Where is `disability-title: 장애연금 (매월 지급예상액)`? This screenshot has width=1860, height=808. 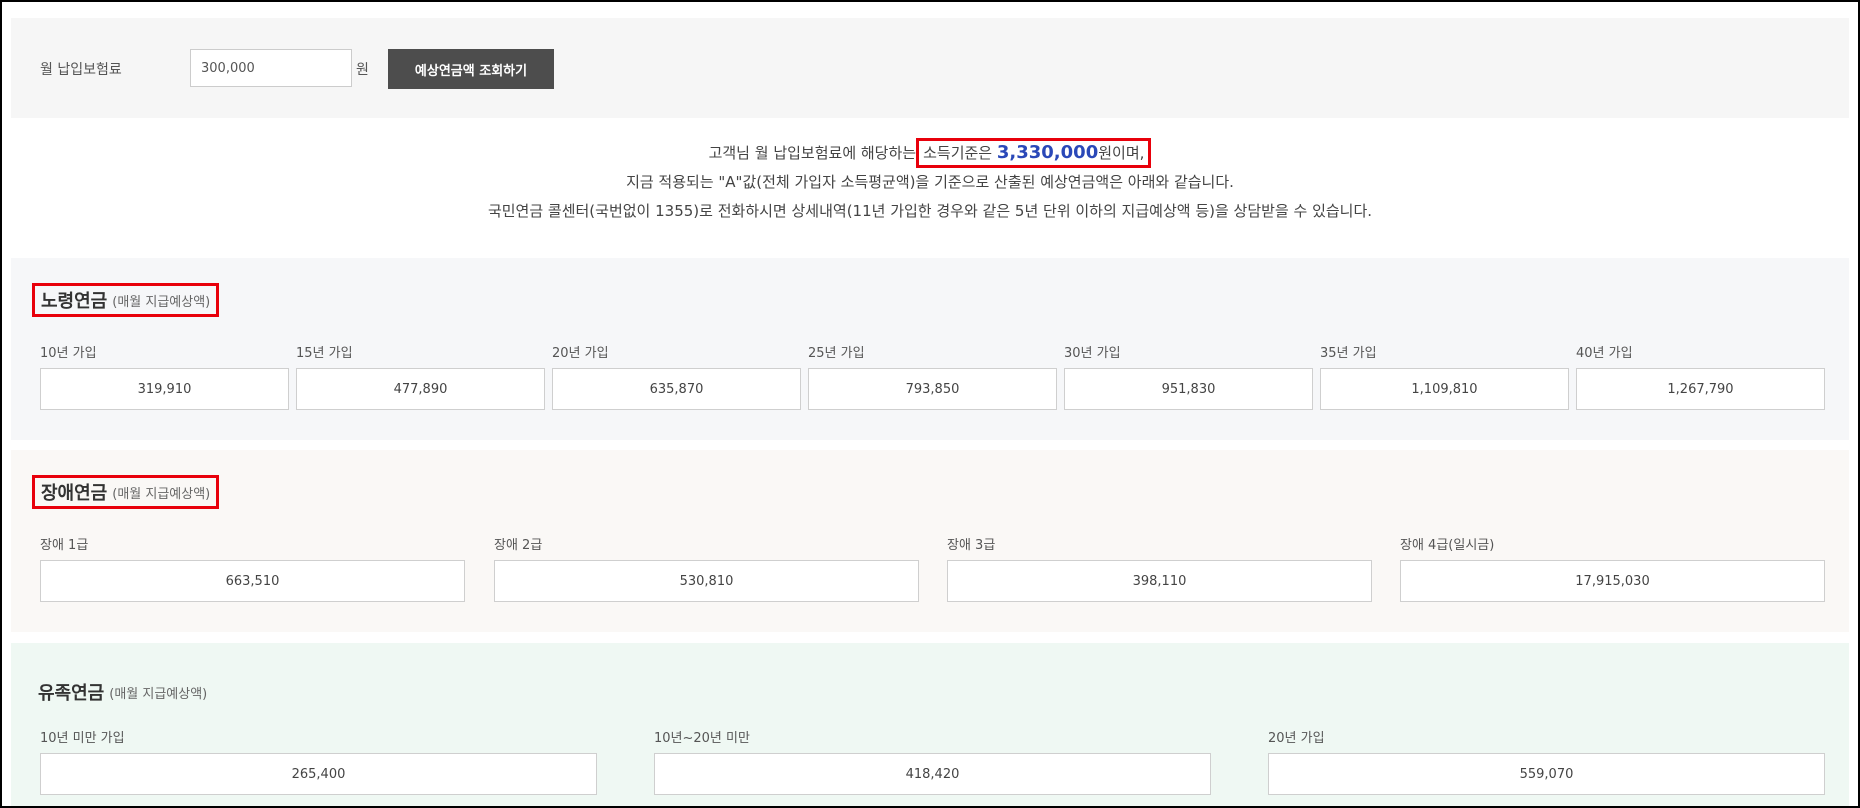
disability-title: 장애연금 (매월 지급예상액) is located at coordinates (126, 492).